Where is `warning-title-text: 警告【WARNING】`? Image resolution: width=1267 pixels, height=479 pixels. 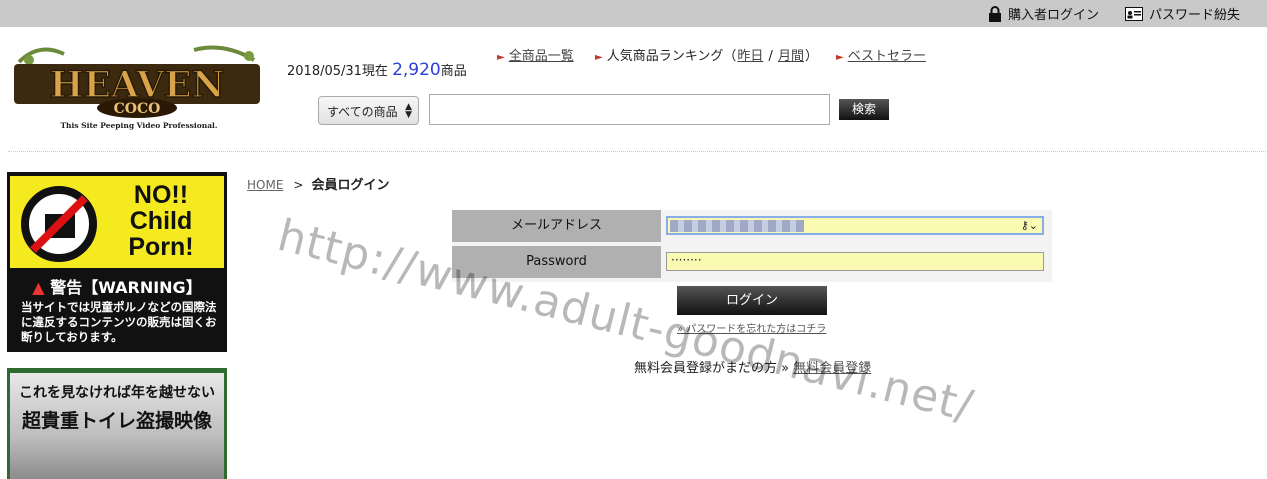 warning-title-text: 警告【WARNING】 is located at coordinates (126, 287).